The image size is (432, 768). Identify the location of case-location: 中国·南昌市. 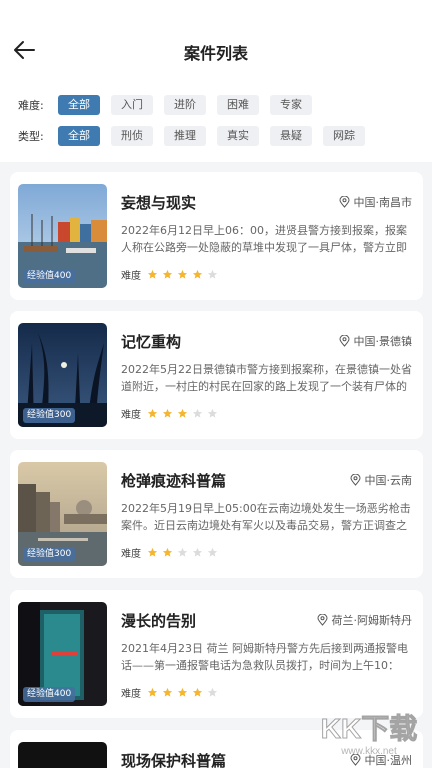
(375, 202).